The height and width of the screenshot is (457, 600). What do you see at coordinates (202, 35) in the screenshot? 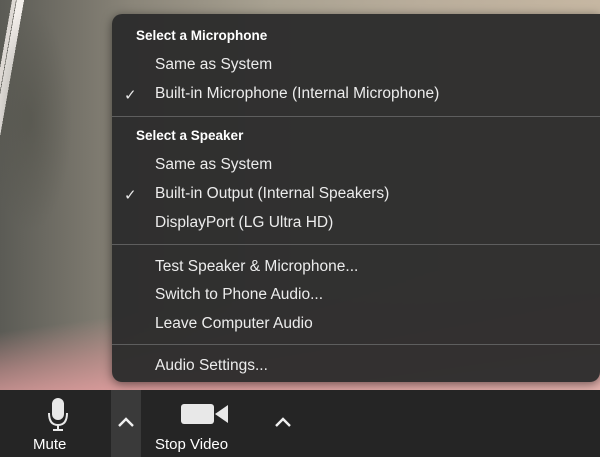
I see `microphone-section-header: Select a Microphone` at bounding box center [202, 35].